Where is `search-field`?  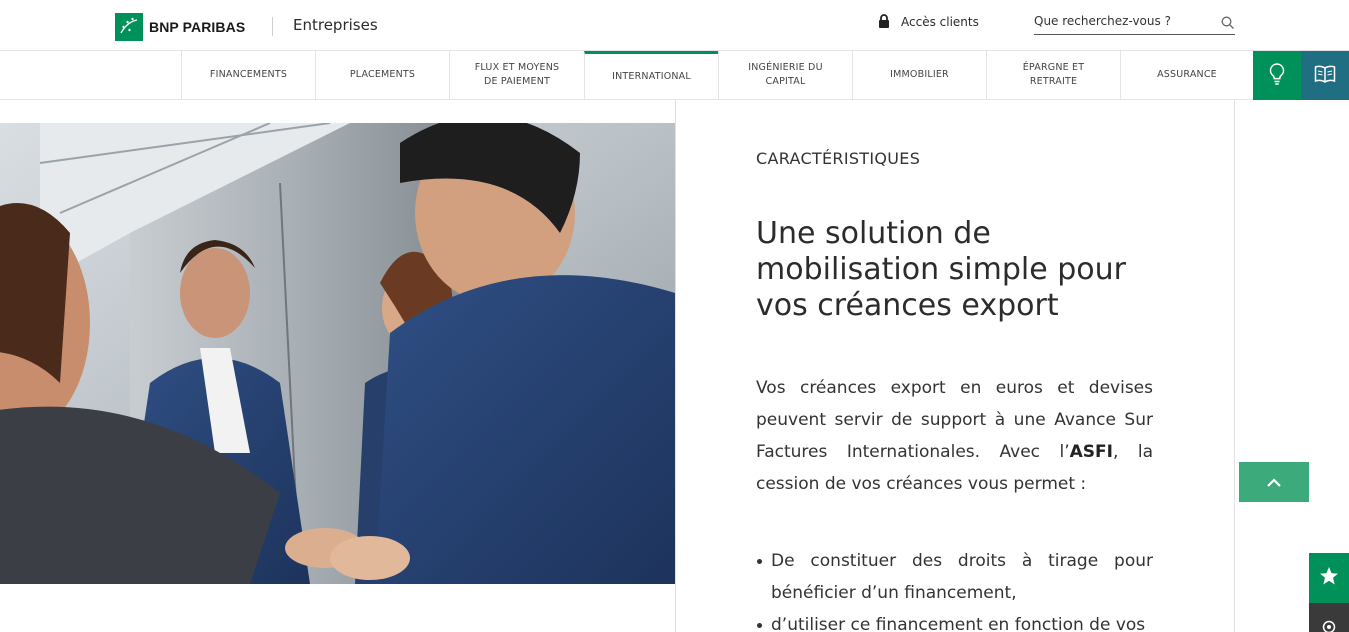
search-field is located at coordinates (1134, 22).